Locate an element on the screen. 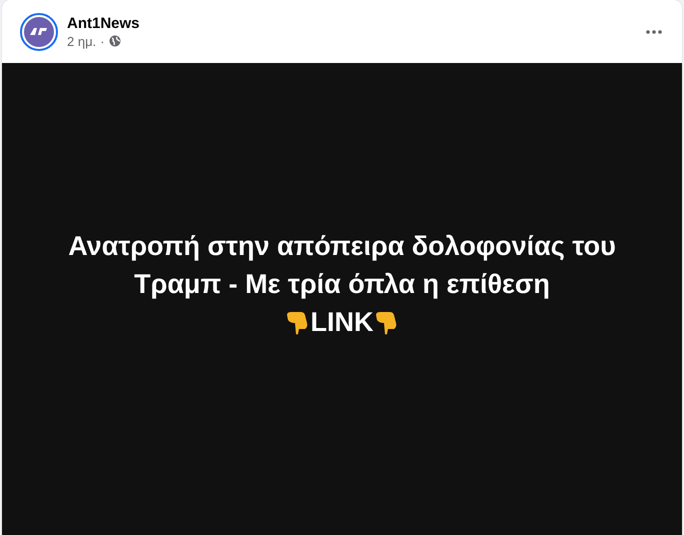 Image resolution: width=684 pixels, height=535 pixels. logo-avatar-icon is located at coordinates (39, 31).